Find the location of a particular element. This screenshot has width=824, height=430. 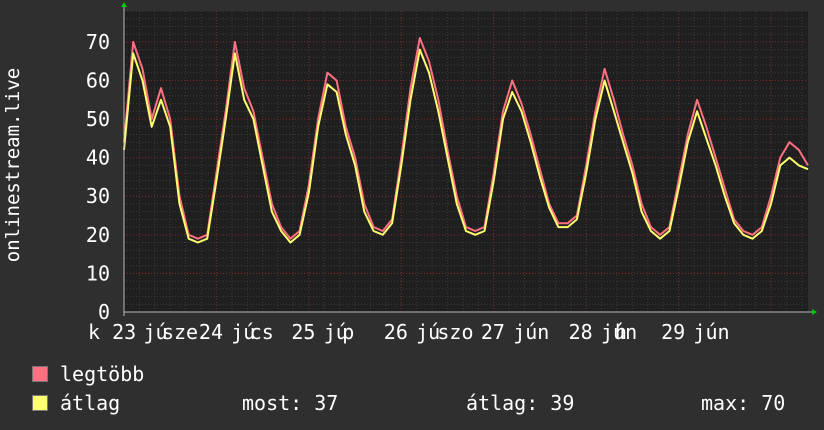

x-tick-label: sze is located at coordinates (180, 332).